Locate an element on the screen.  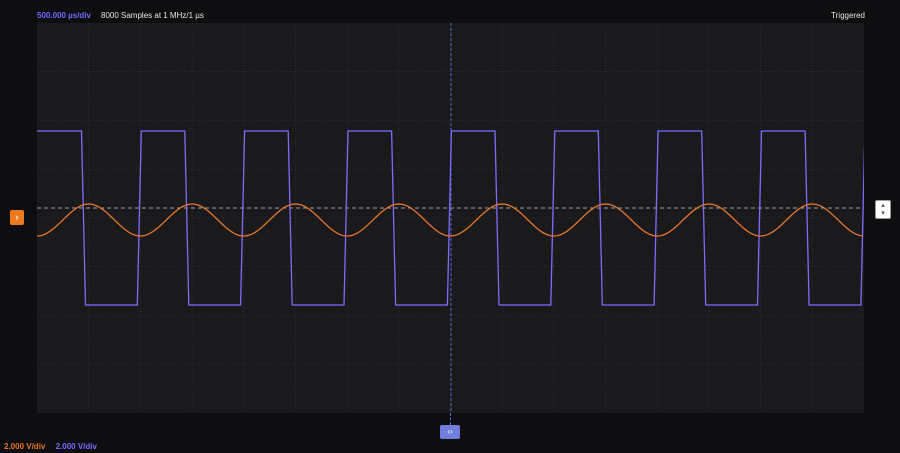
chevron-right-icon: › is located at coordinates (17, 217).